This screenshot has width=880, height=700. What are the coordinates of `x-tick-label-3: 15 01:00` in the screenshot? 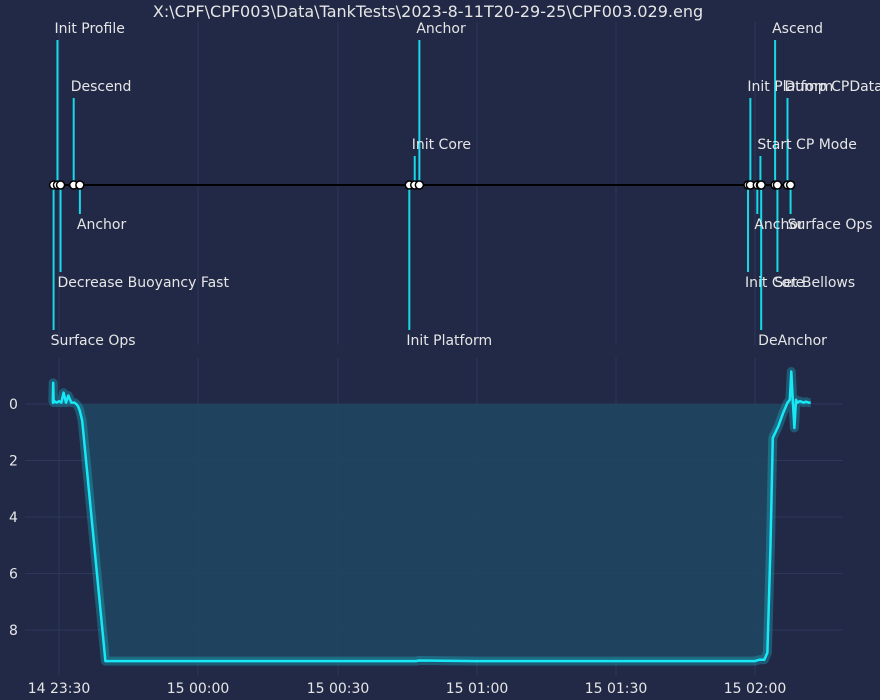 It's located at (477, 689).